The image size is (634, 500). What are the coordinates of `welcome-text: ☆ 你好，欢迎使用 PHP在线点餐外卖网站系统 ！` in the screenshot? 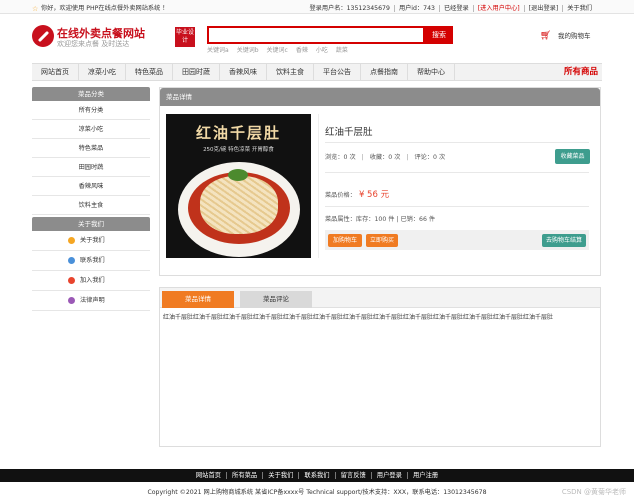 It's located at (100, 9).